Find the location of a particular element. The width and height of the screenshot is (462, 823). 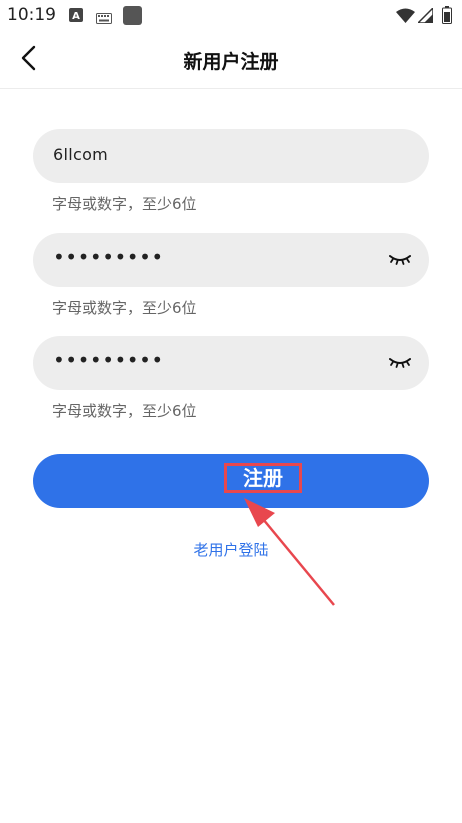

a-badge-icon: A is located at coordinates (76, 16).